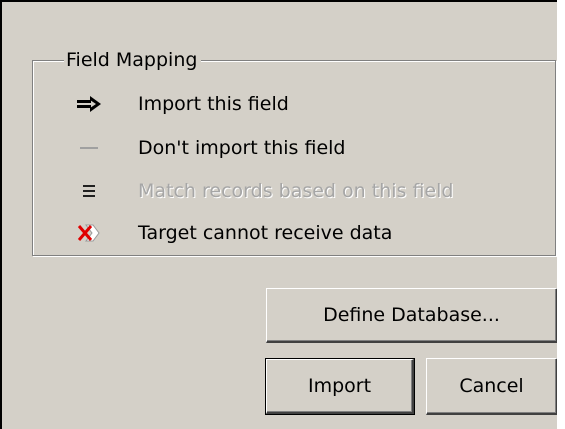  Describe the element at coordinates (561, 214) in the screenshot. I see `window-edge` at that location.